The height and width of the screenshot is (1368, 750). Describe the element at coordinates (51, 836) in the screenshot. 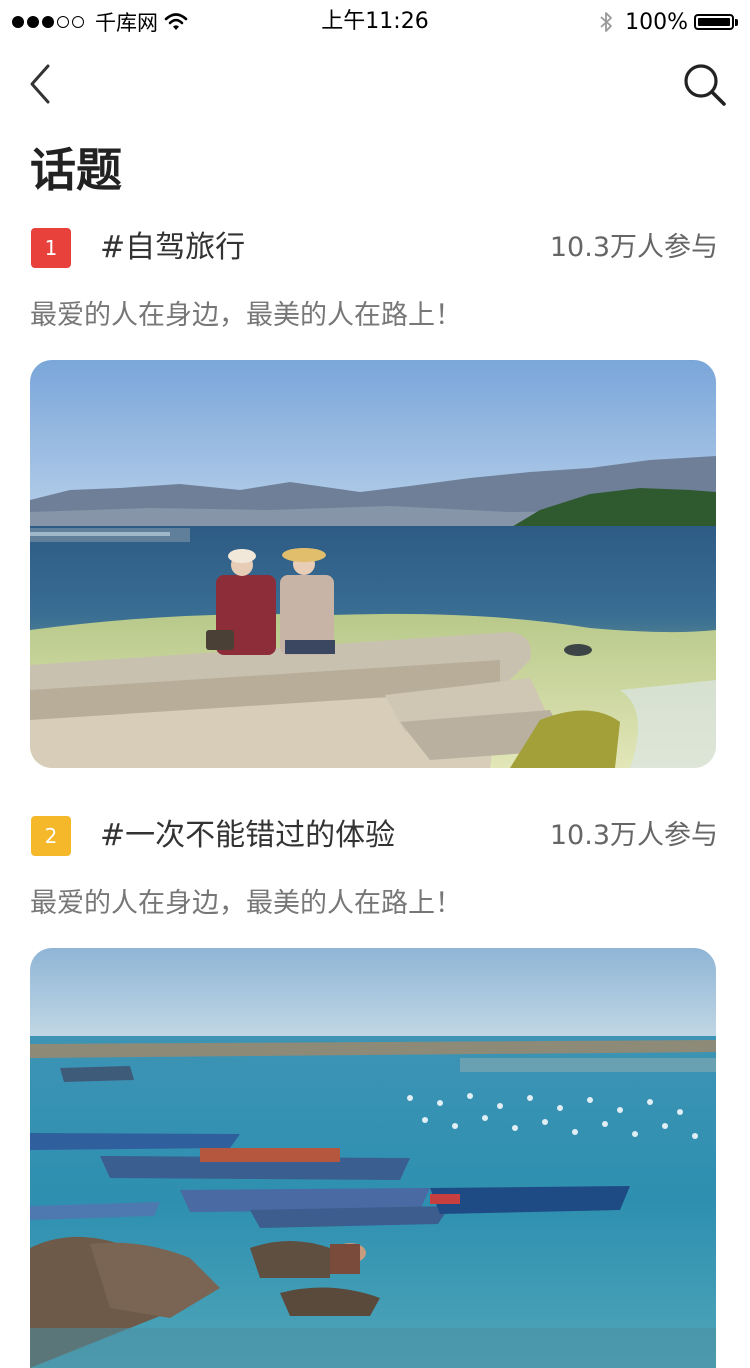

I see `rank-badge: 2` at that location.